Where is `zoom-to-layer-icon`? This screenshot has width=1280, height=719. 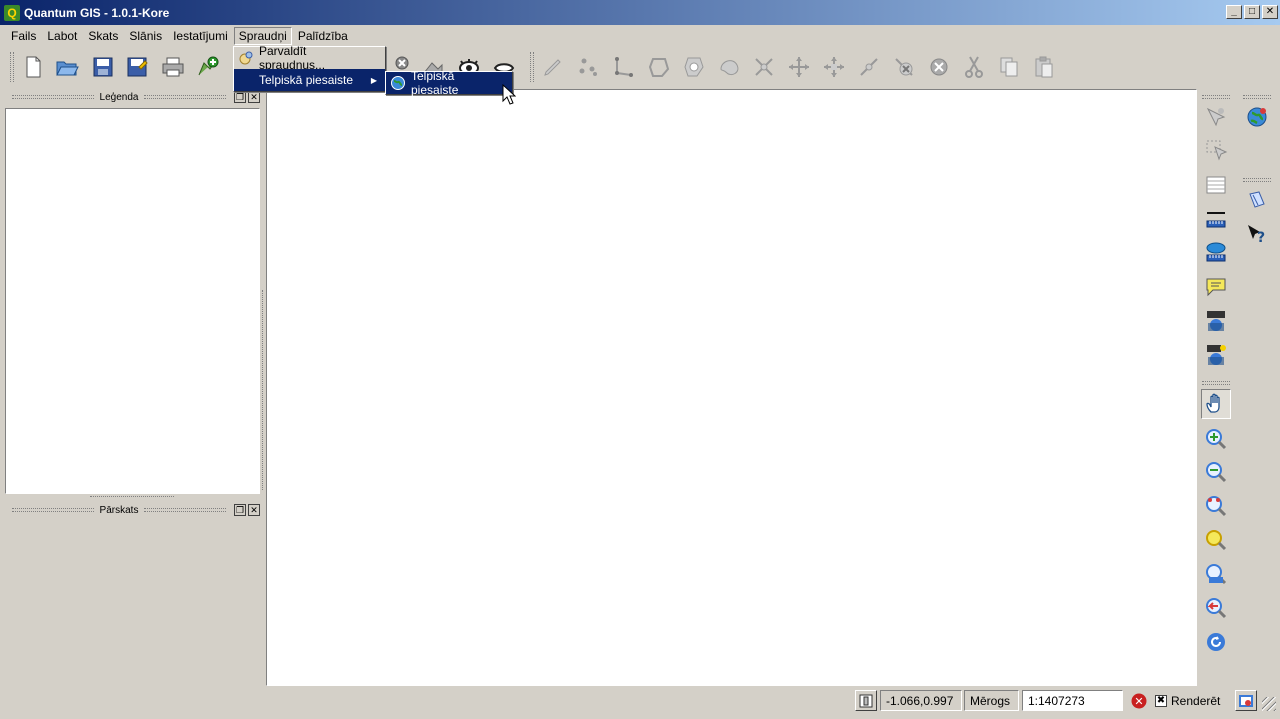
zoom-to-layer-icon is located at coordinates (1216, 574).